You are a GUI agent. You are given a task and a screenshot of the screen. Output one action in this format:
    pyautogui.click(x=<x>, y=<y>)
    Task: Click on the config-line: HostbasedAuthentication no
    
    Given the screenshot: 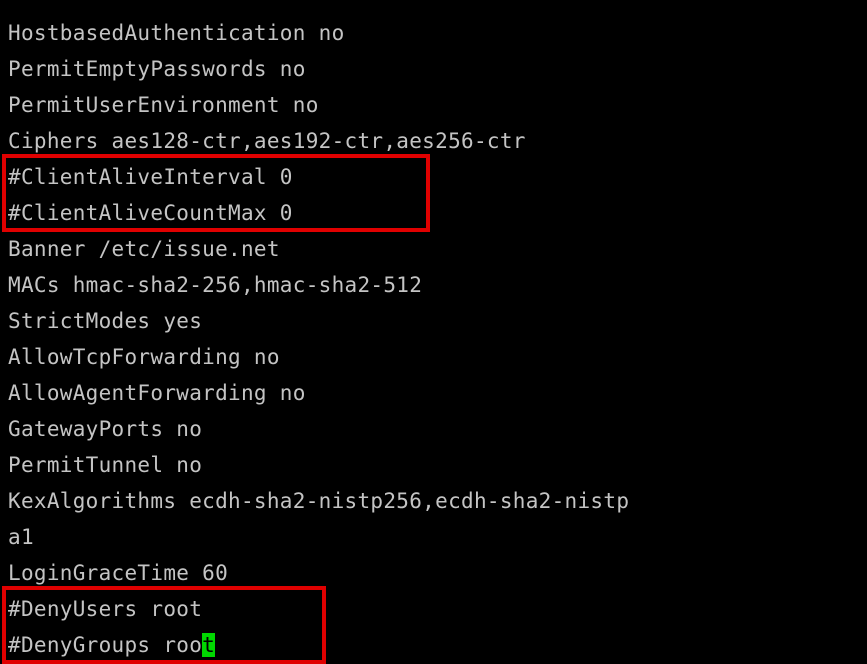 What is the action you would take?
    pyautogui.click(x=176, y=33)
    